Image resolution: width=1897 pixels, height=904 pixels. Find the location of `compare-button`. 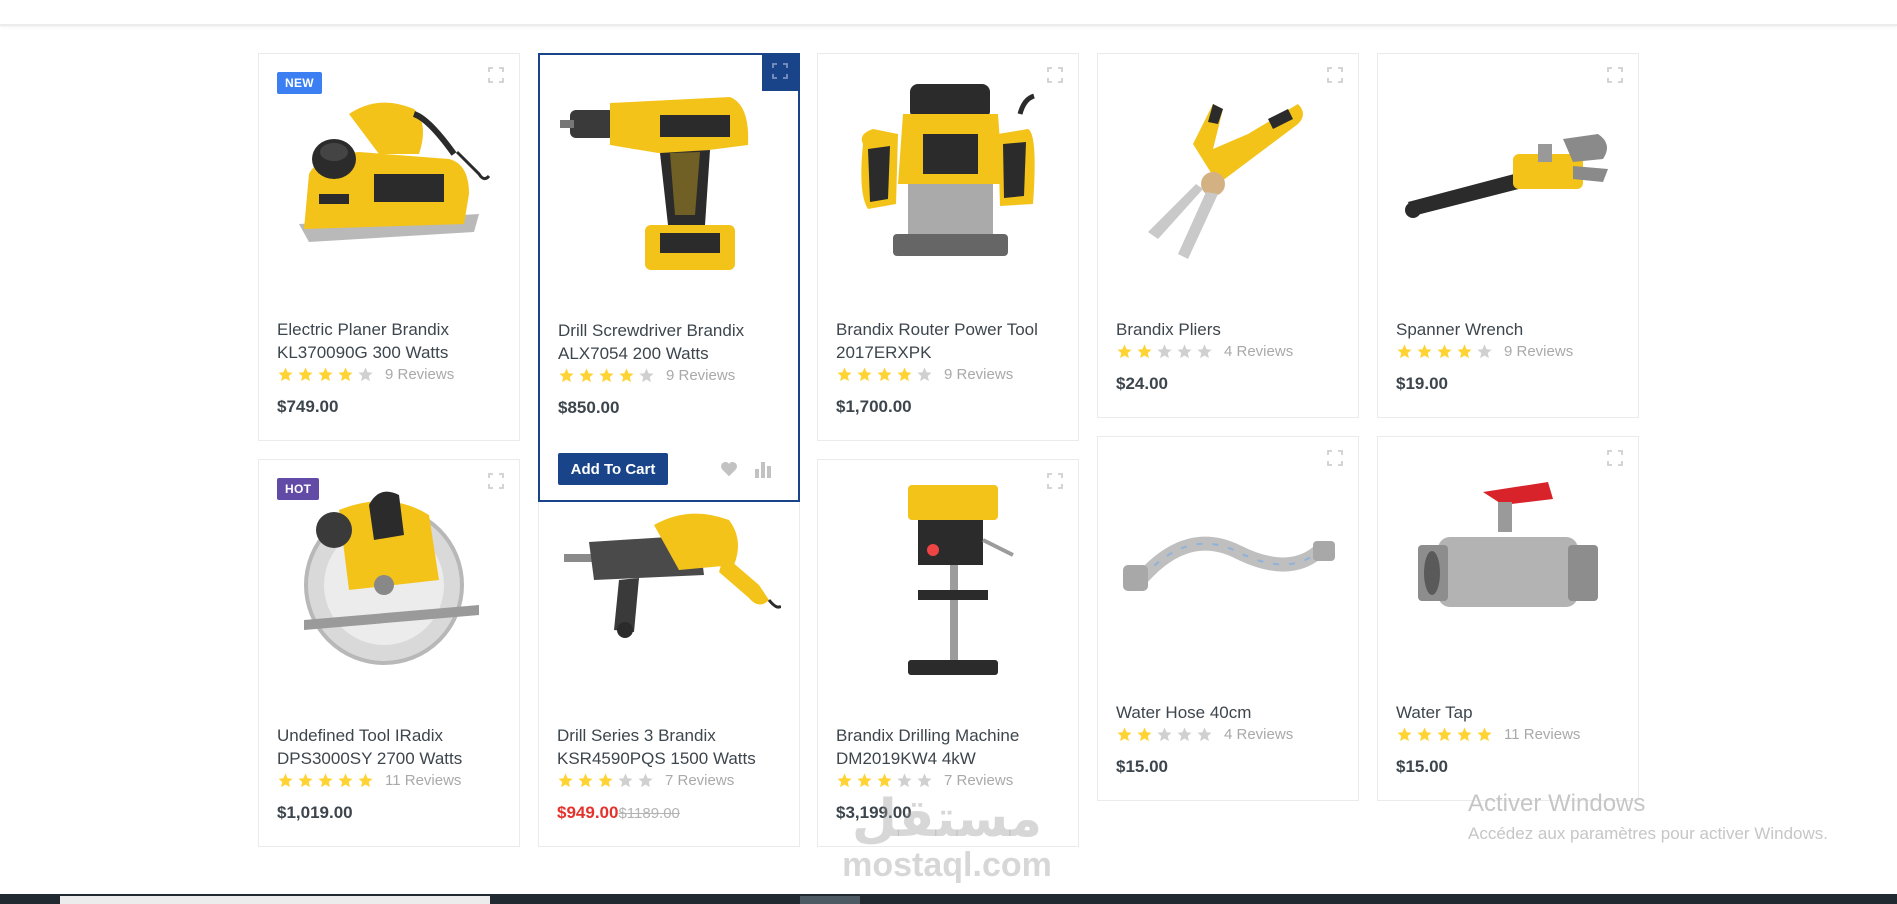

compare-button is located at coordinates (763, 469).